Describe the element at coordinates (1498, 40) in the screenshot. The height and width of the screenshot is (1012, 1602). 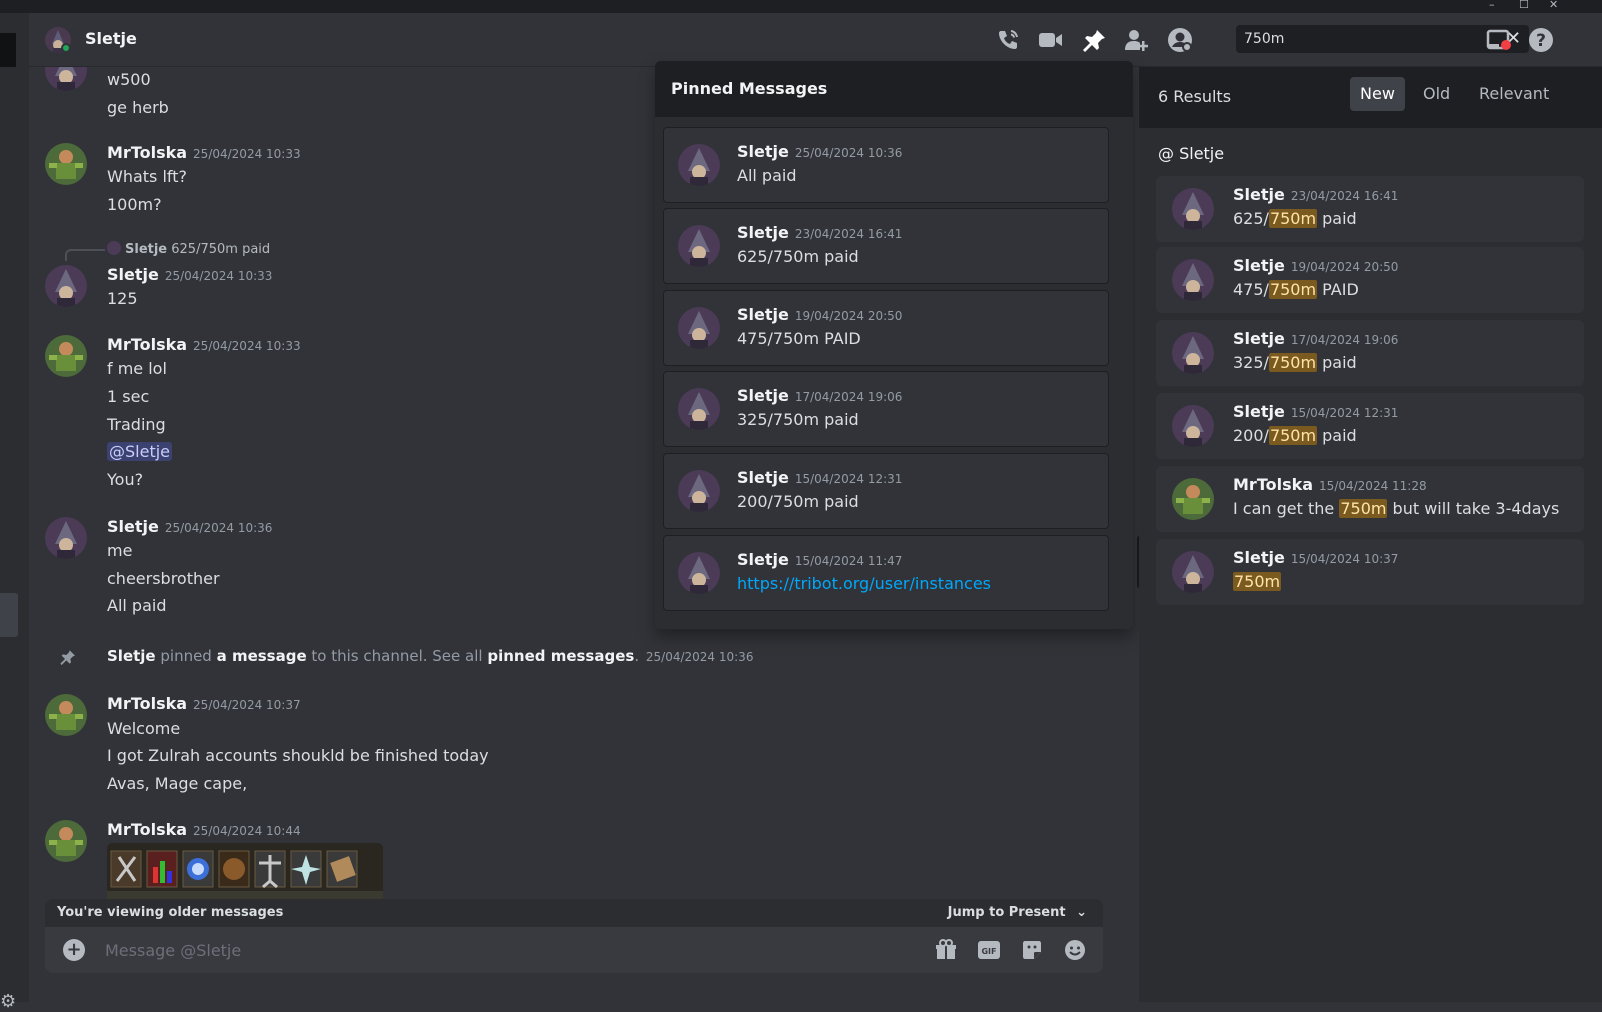
I see `inbox-icon` at that location.